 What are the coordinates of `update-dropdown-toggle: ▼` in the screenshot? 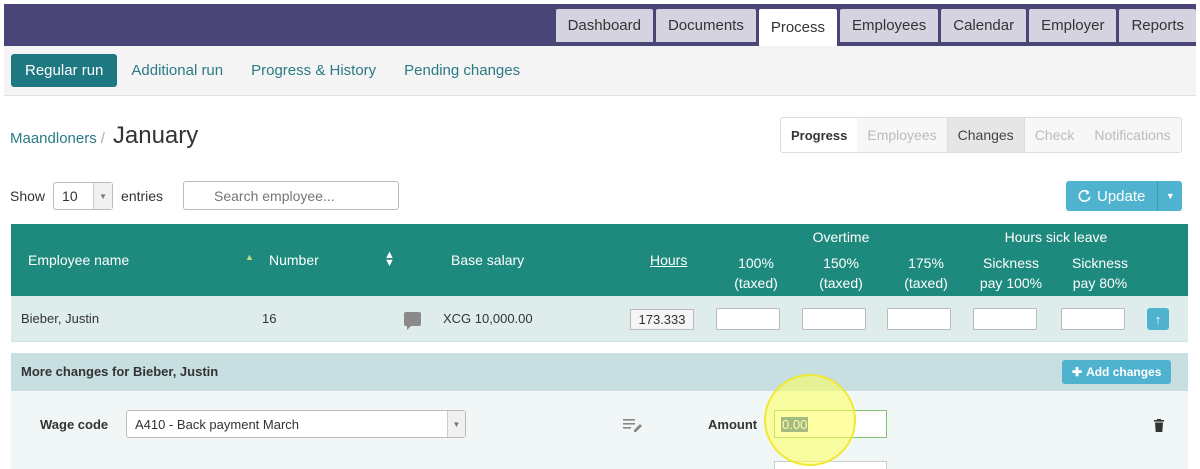 It's located at (1170, 196).